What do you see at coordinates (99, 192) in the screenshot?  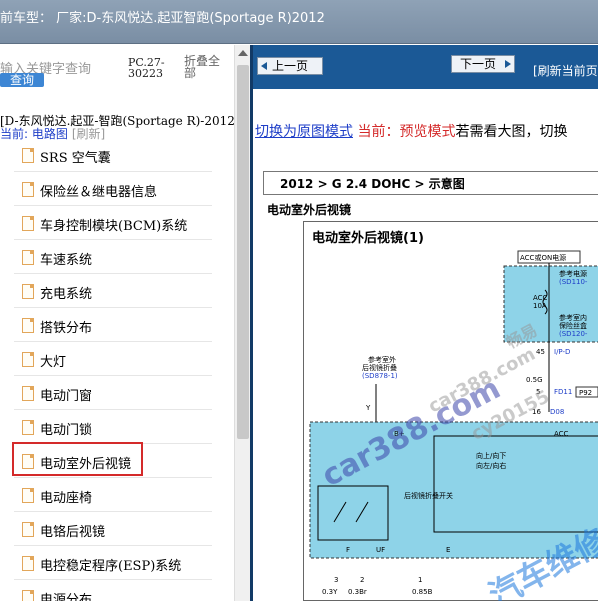 I see `tree-item-label: 保险丝＆继电器信息` at bounding box center [99, 192].